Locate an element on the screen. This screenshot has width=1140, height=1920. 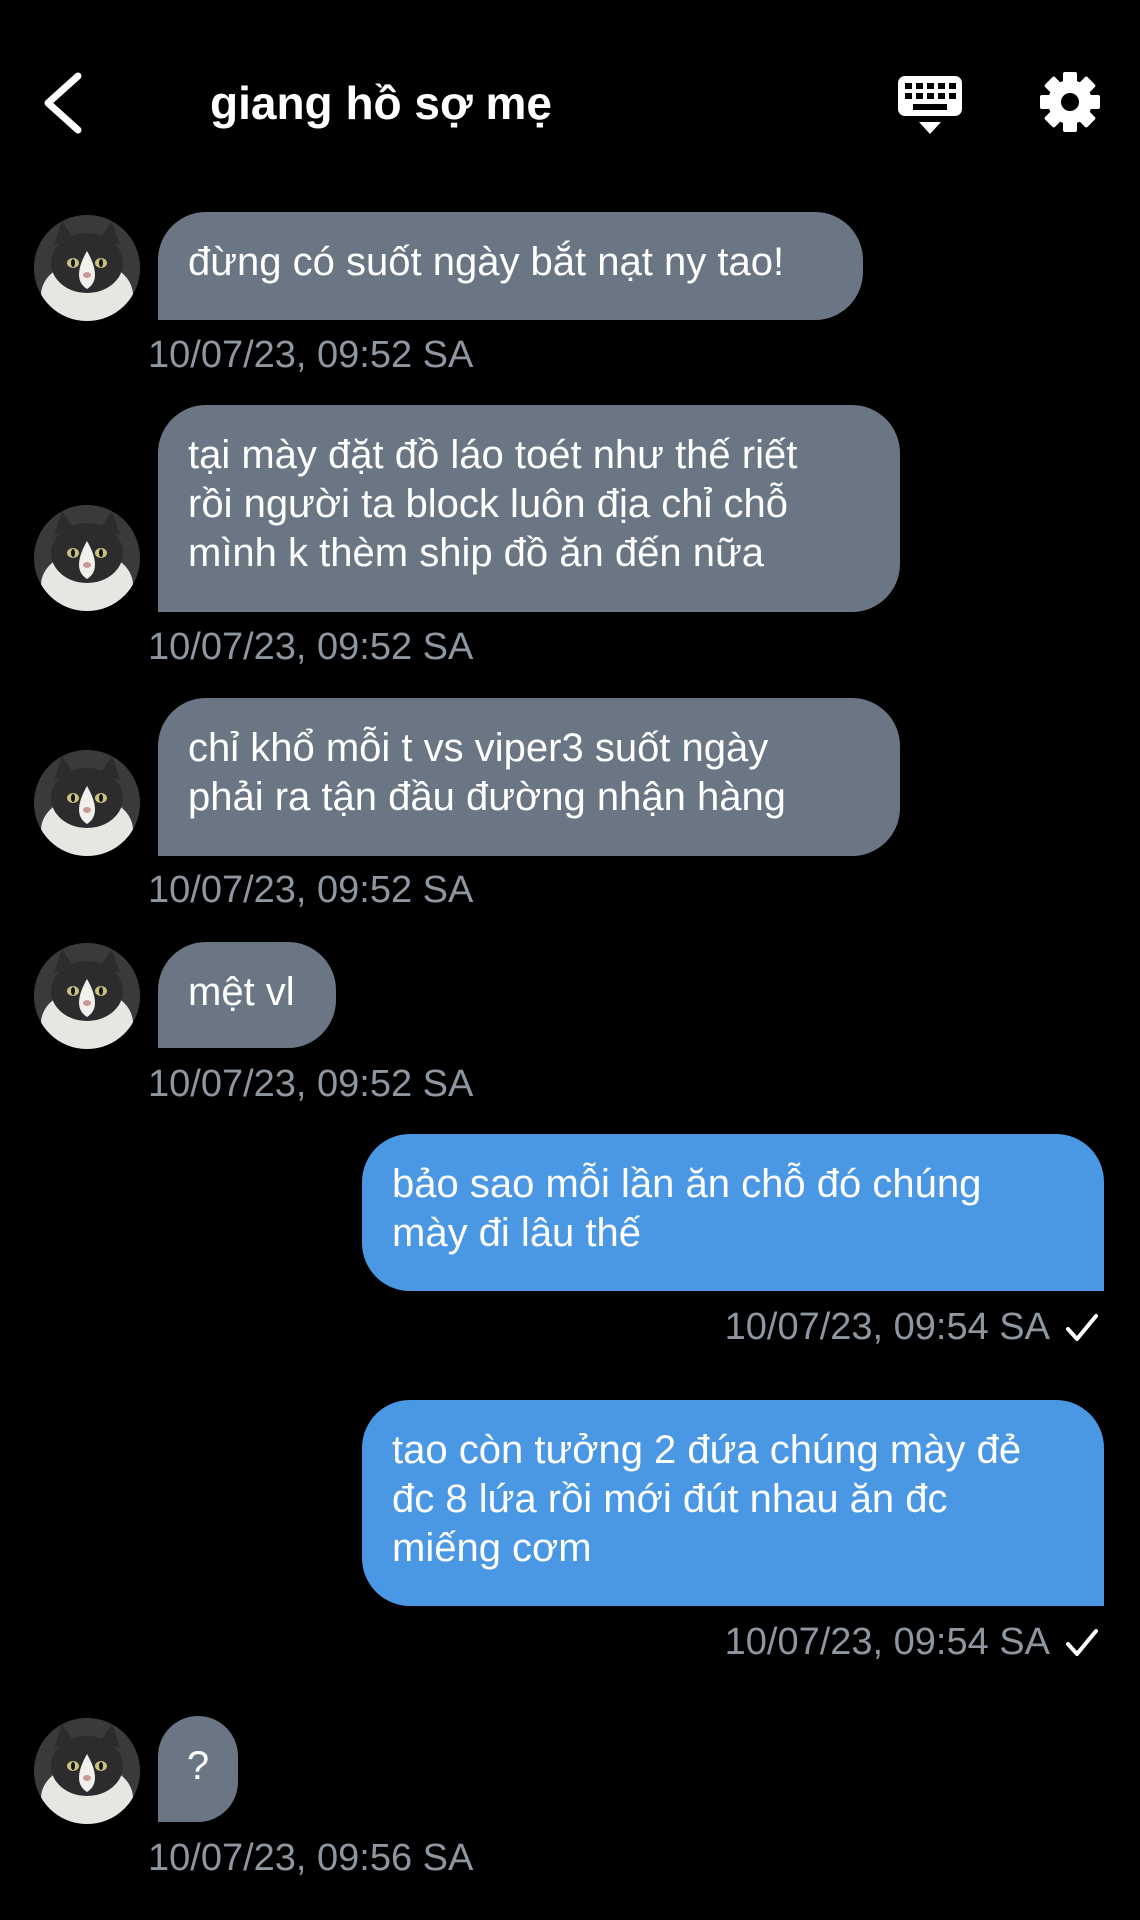
settings-button is located at coordinates (1070, 102).